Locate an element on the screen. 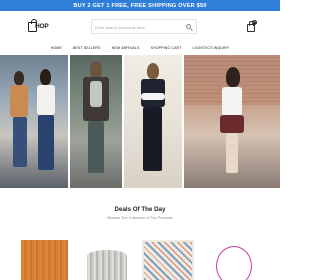 The width and height of the screenshot is (320, 280). nav-item-shopping-cart: SHOPPING CART is located at coordinates (166, 48).